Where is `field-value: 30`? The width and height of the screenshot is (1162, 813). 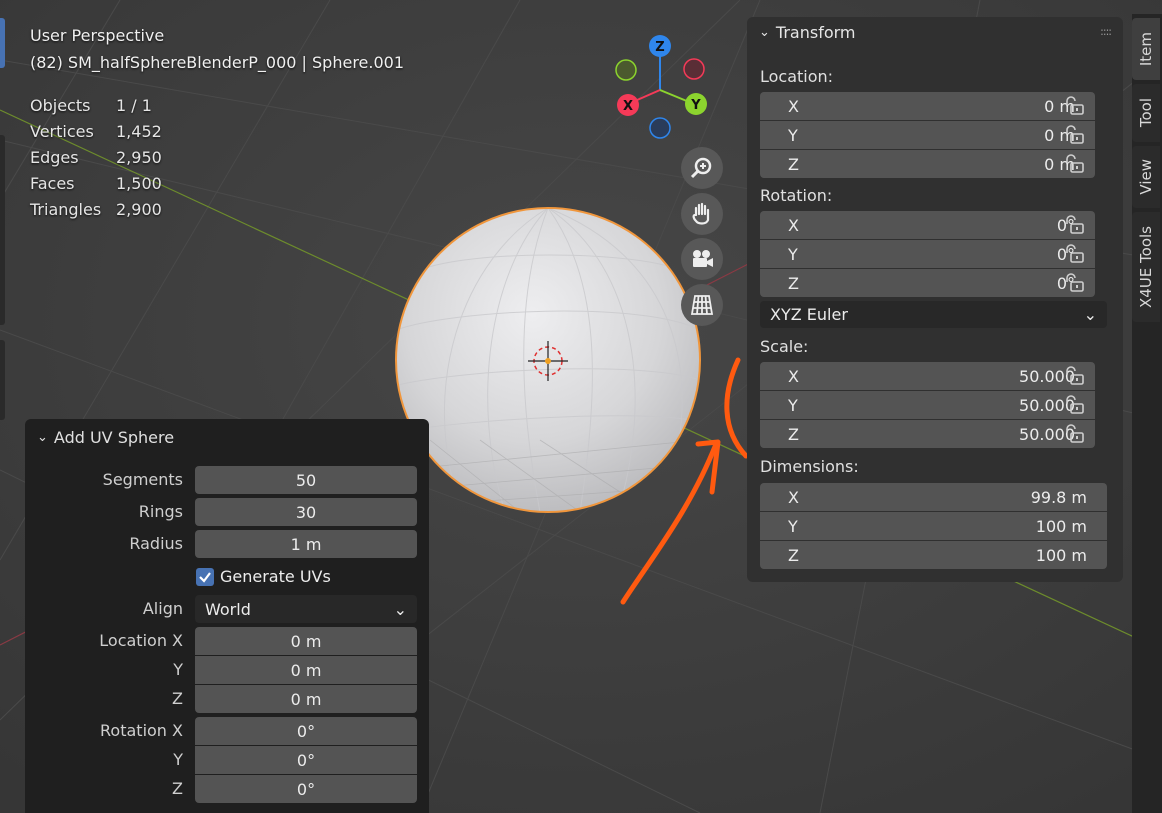 field-value: 30 is located at coordinates (306, 512).